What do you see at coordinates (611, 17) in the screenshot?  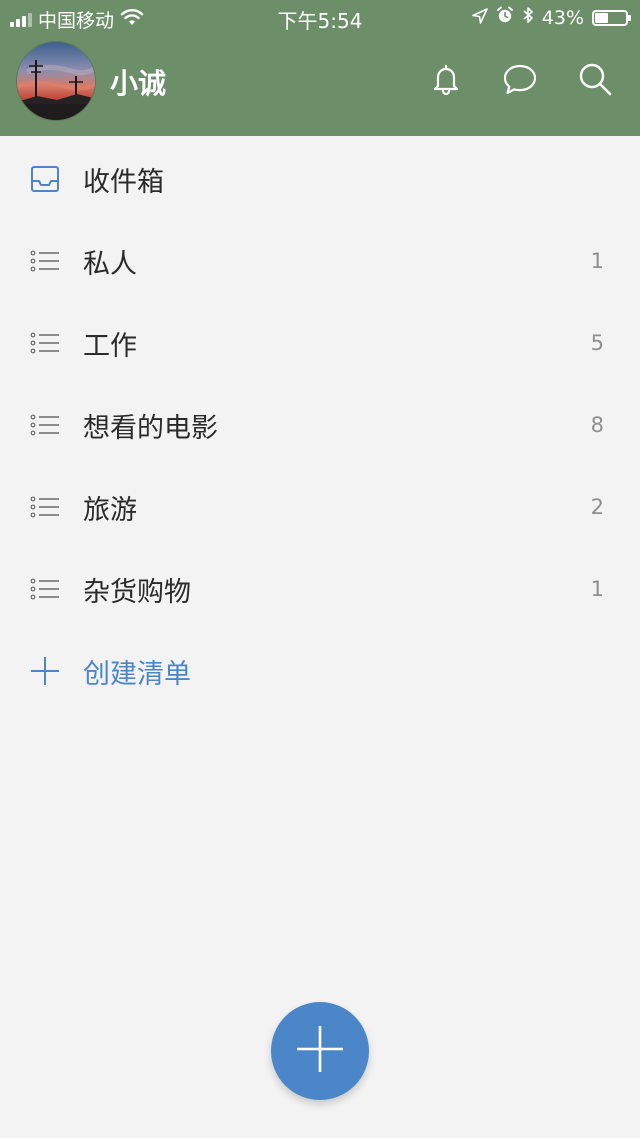 I see `battery-icon` at bounding box center [611, 17].